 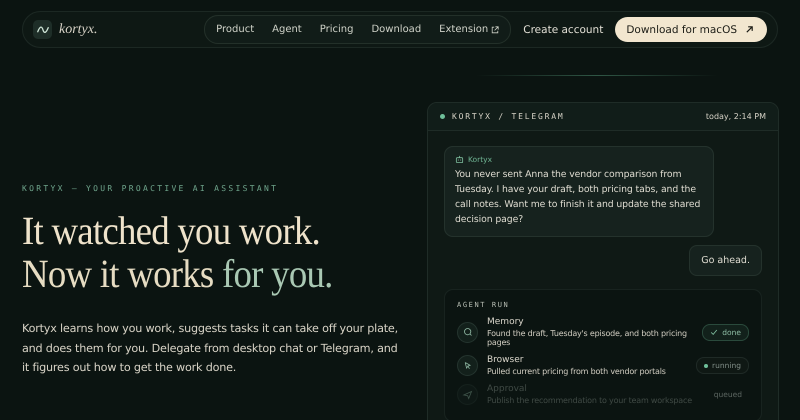 I want to click on arrow-icon, so click(x=749, y=29).